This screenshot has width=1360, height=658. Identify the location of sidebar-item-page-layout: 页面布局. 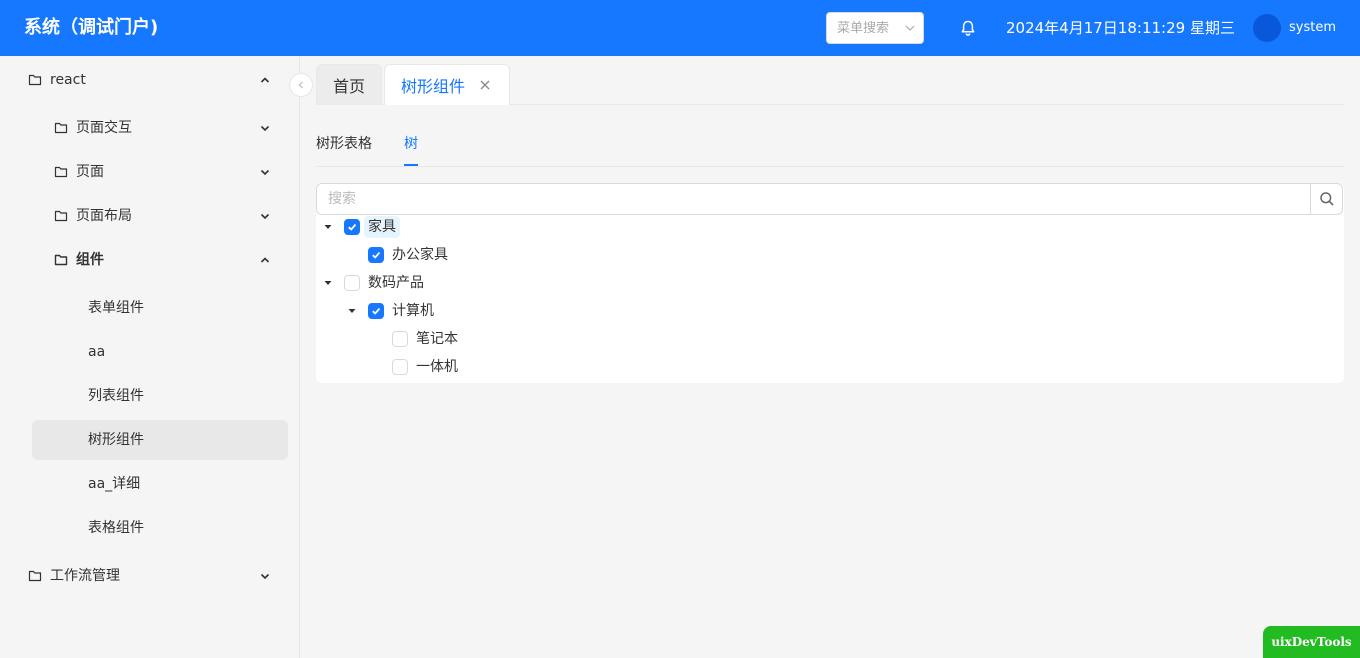
(163, 216).